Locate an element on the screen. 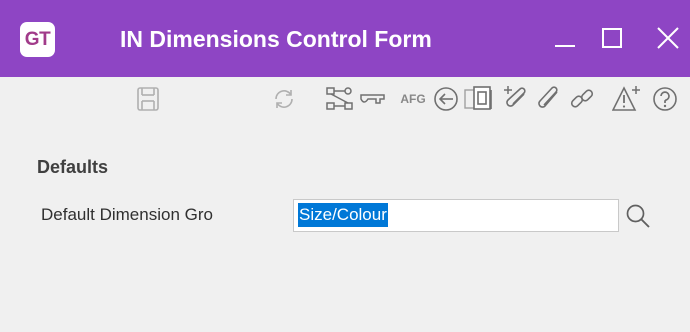  default-dimension-group-value: Size/Colour is located at coordinates (343, 215).